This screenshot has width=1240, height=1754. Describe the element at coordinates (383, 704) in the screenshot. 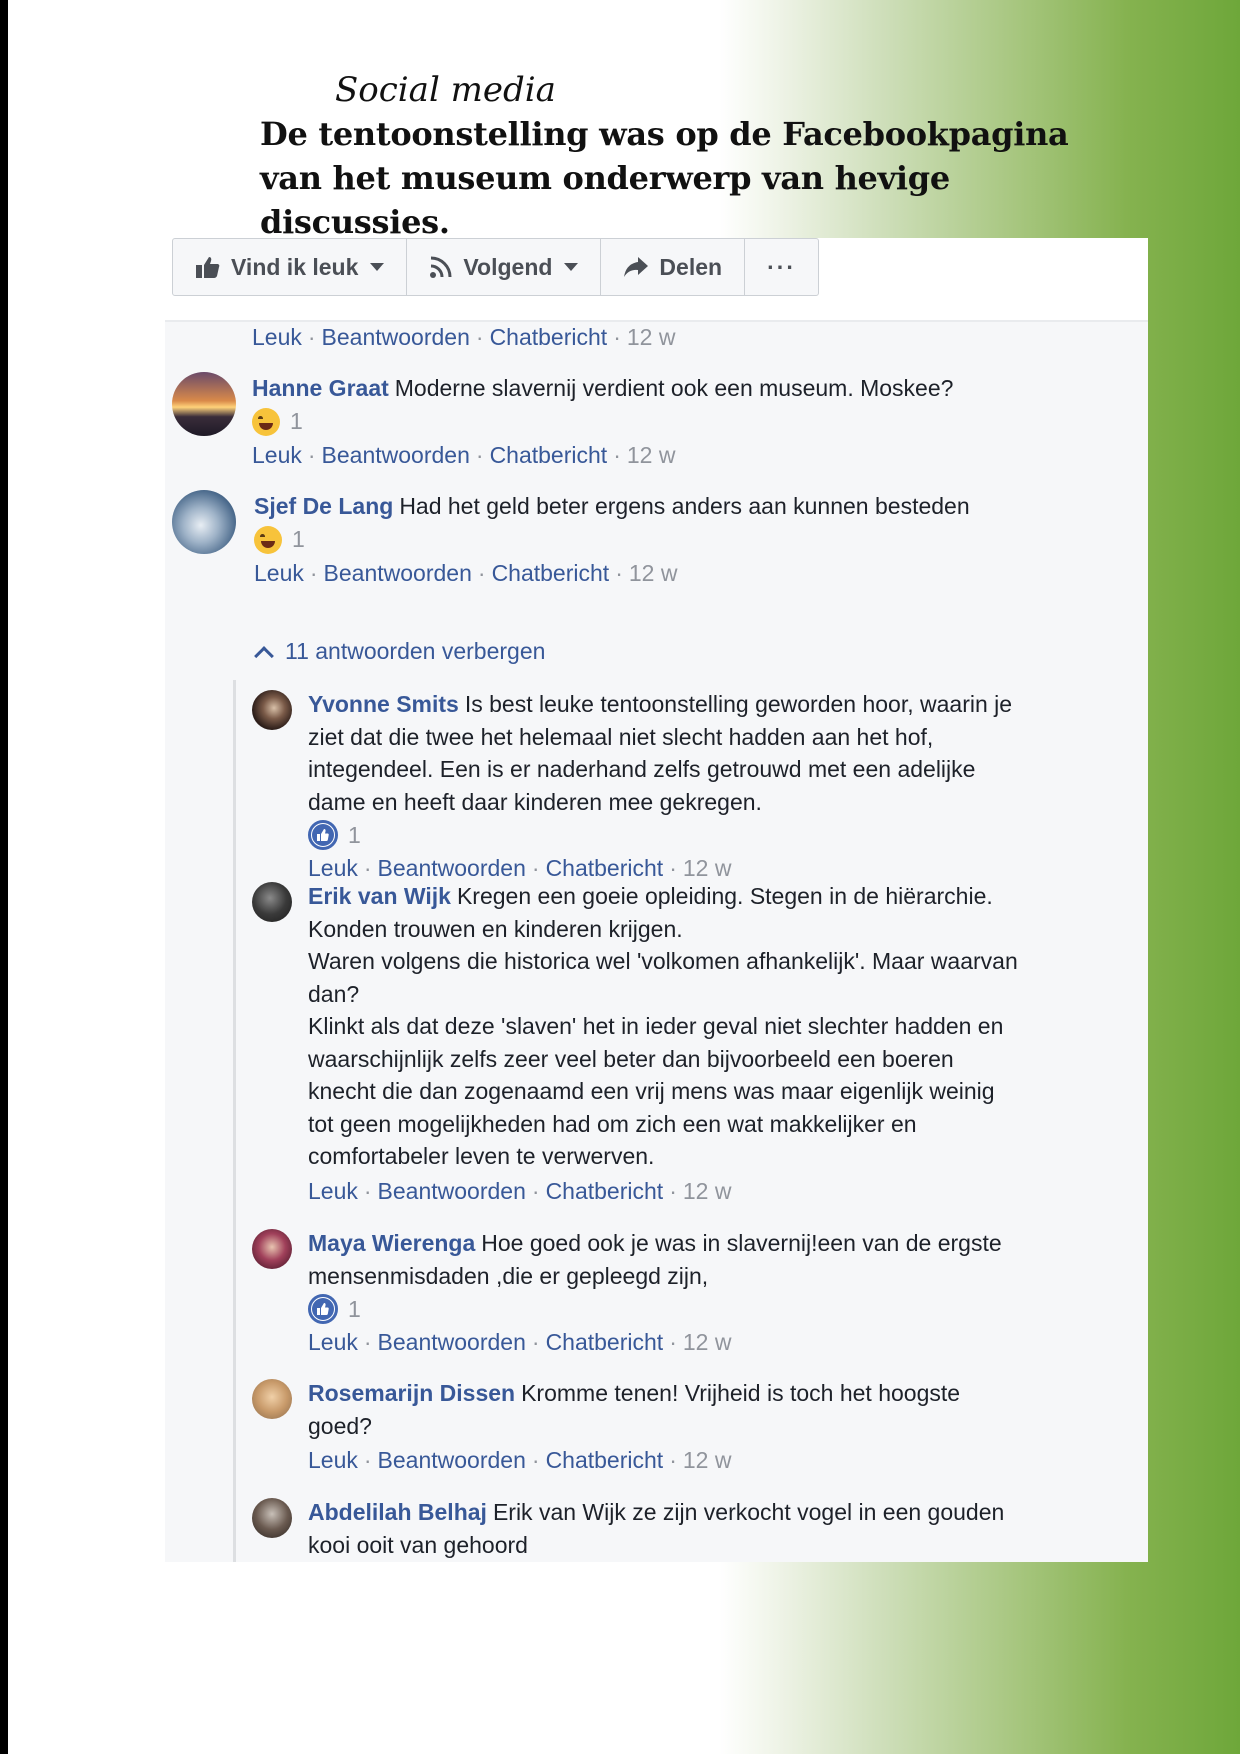

I see `comment-author: Yvonne Smits` at that location.